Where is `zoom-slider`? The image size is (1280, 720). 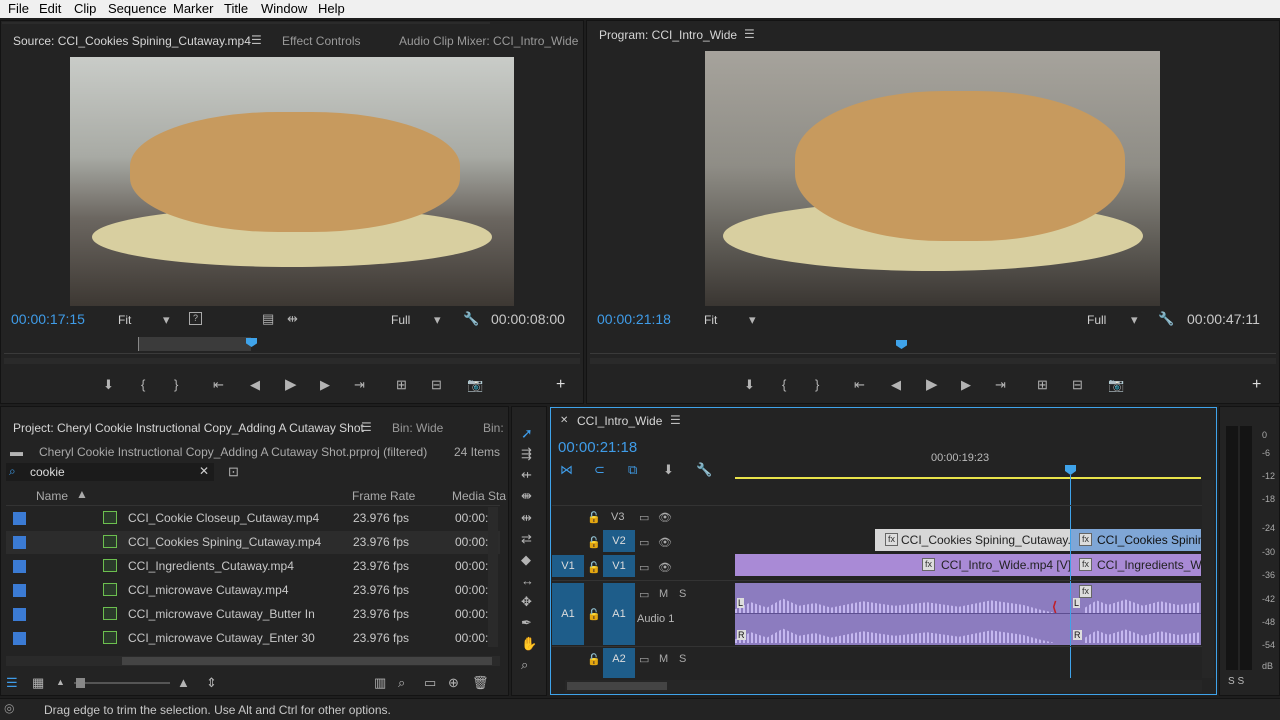 zoom-slider is located at coordinates (122, 683).